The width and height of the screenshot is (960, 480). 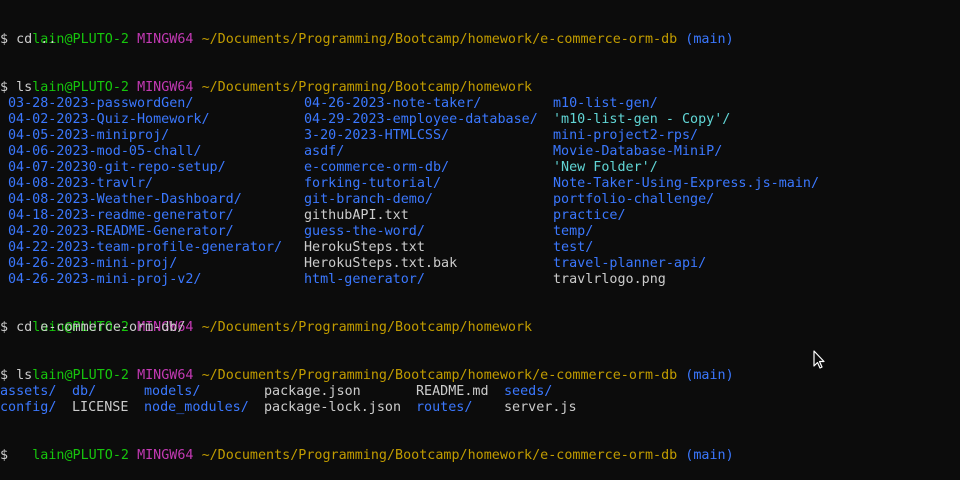 What do you see at coordinates (89, 135) in the screenshot?
I see `directory-entry: 04-05-2023-miniproj/` at bounding box center [89, 135].